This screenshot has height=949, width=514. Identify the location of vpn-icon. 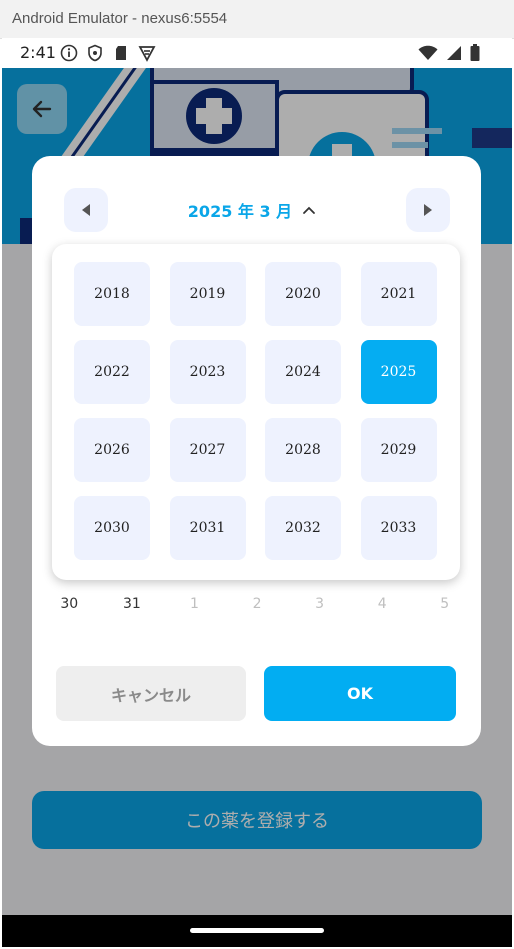
(147, 54).